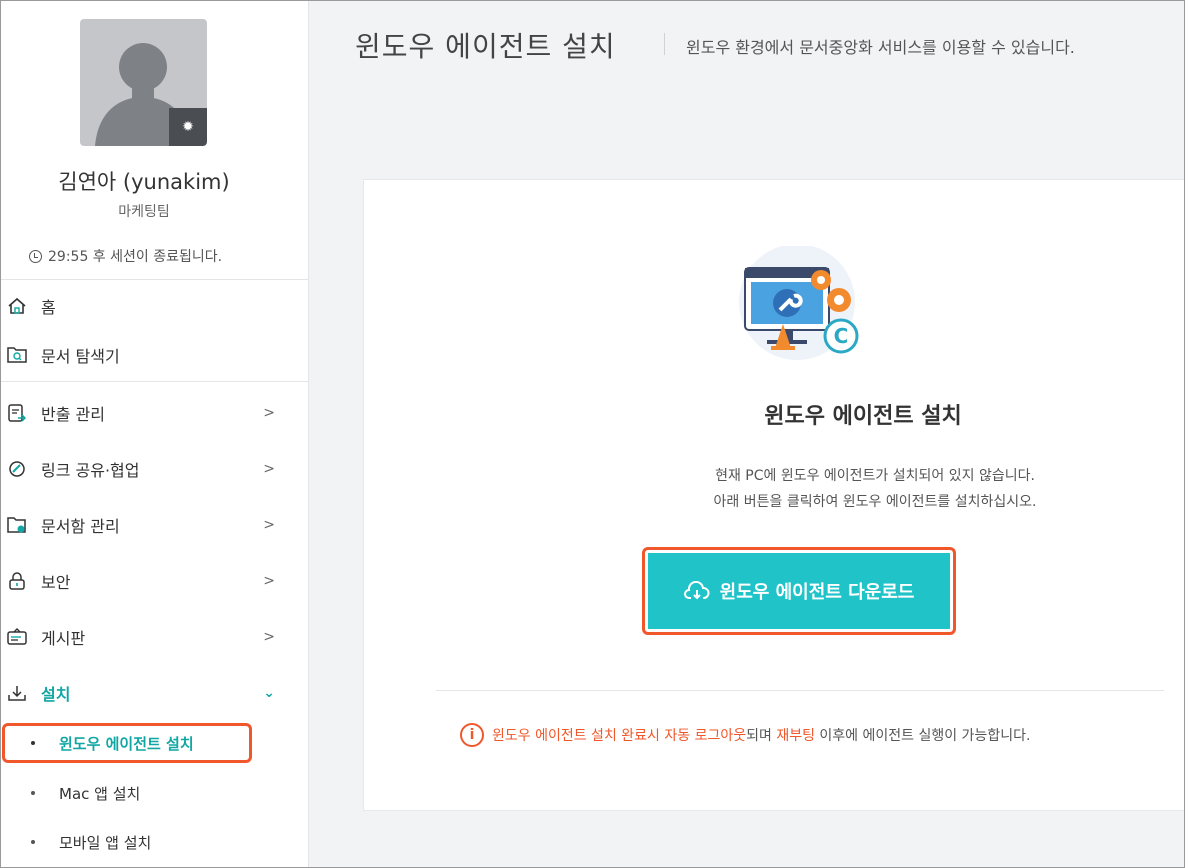 The image size is (1185, 868). What do you see at coordinates (144, 212) in the screenshot?
I see `user-team: 마케팅팀` at bounding box center [144, 212].